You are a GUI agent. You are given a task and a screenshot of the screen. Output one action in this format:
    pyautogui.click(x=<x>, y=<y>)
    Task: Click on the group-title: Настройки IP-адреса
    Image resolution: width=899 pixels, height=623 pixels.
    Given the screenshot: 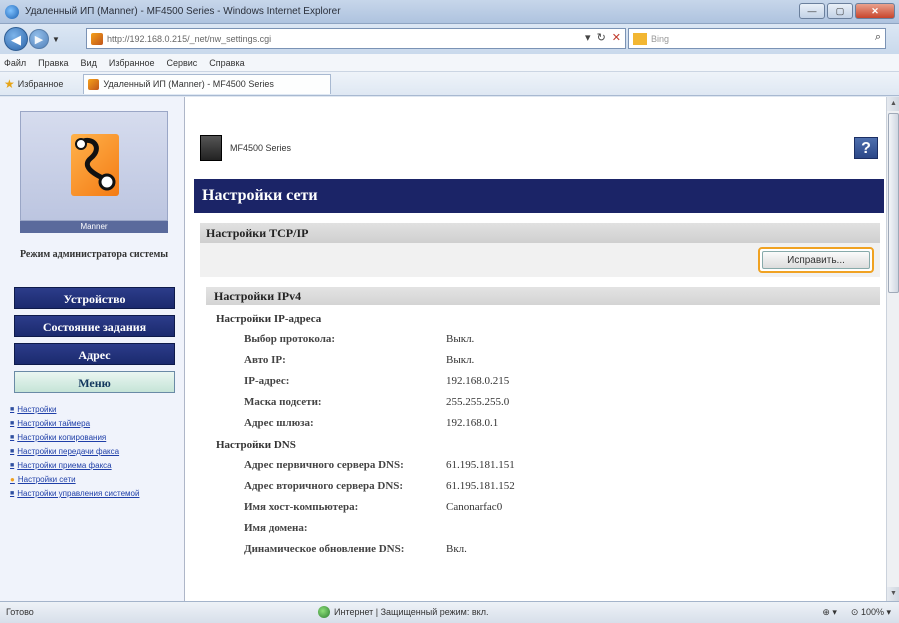 What is the action you would take?
    pyautogui.click(x=269, y=319)
    